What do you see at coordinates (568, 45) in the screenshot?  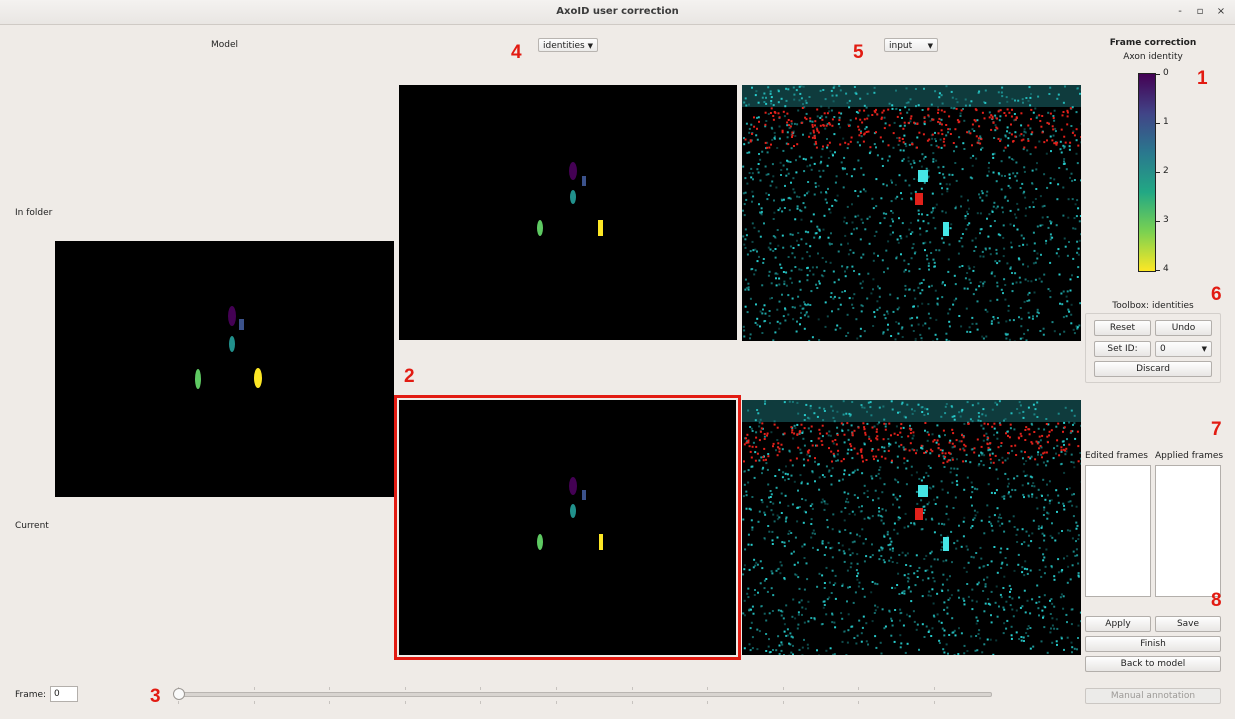 I see `view-mode-dropdown: identities ▼` at bounding box center [568, 45].